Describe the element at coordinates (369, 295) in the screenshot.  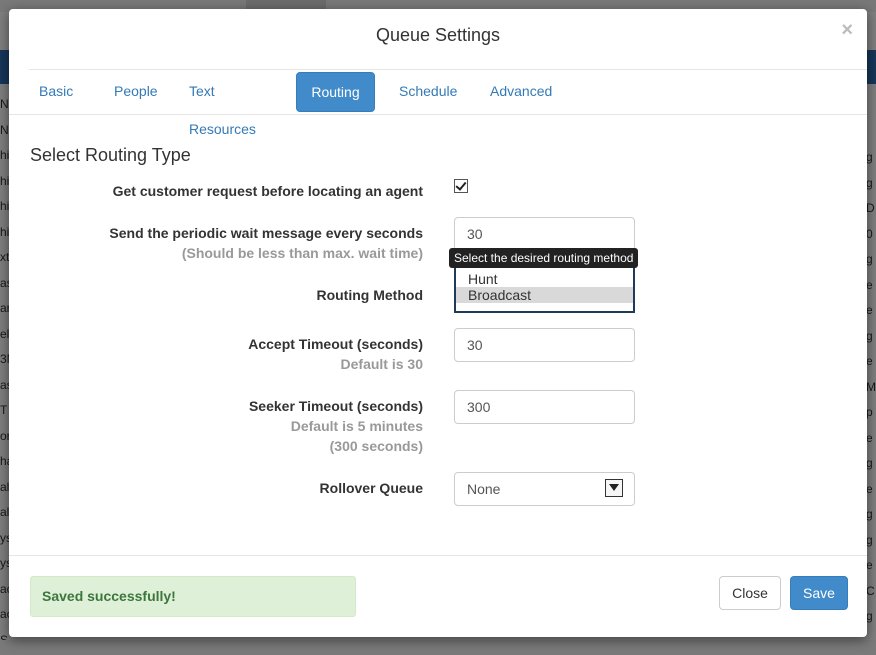
I see `routing-method-label: Routing Method` at that location.